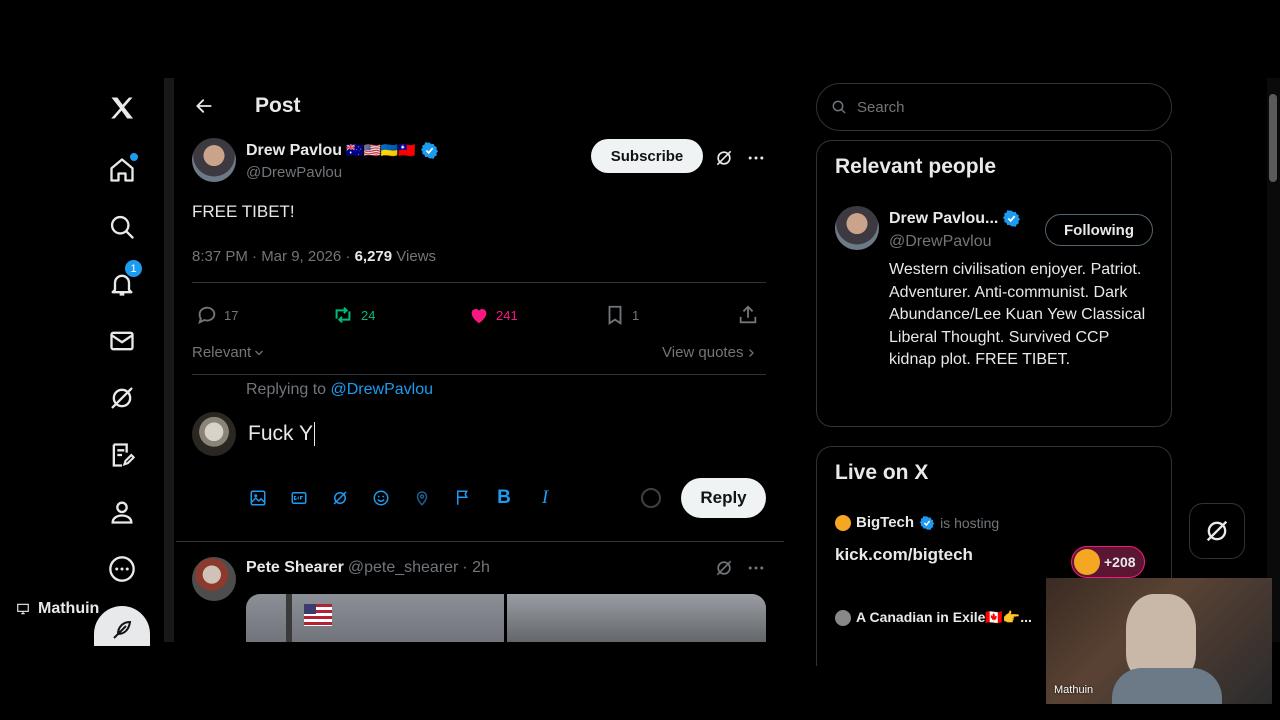  Describe the element at coordinates (217, 315) in the screenshot. I see `reply-action: 17` at that location.